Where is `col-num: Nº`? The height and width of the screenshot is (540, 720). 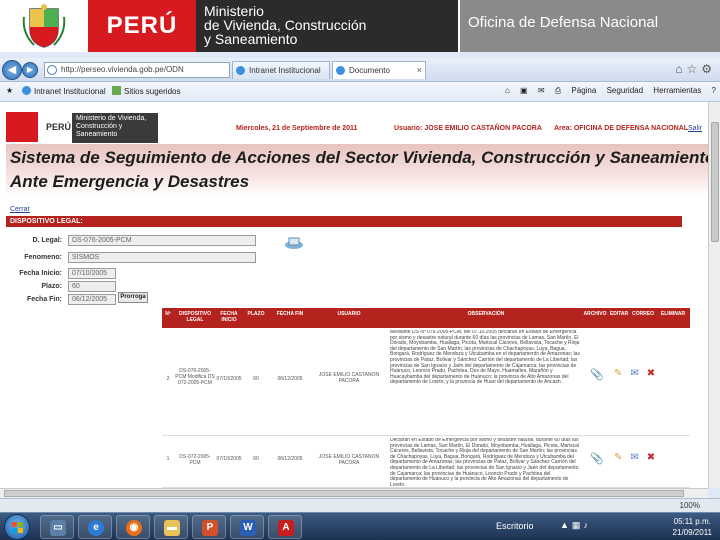 col-num: Nº is located at coordinates (168, 314).